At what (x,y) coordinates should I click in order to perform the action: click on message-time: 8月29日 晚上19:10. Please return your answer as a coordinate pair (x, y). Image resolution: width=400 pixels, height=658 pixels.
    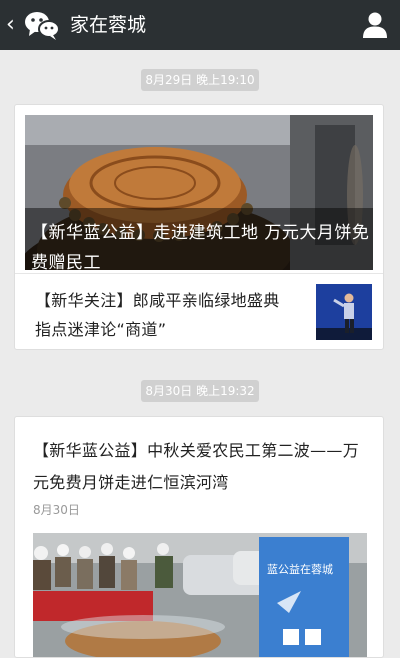
    Looking at the image, I should click on (200, 80).